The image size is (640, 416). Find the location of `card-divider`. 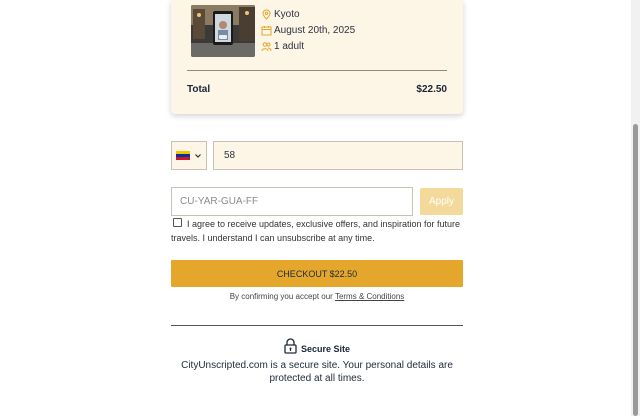

card-divider is located at coordinates (317, 70).